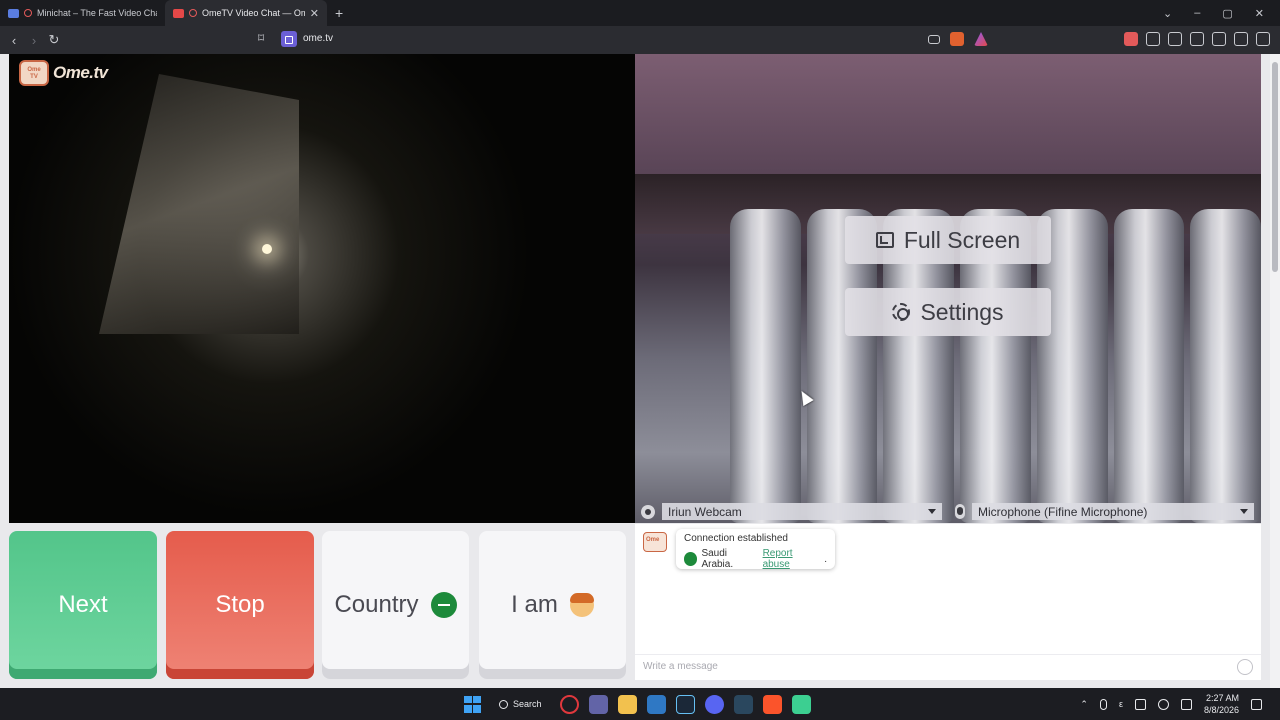 This screenshot has width=1280, height=720. Describe the element at coordinates (318, 38) in the screenshot. I see `url-field: ome.tv` at that location.